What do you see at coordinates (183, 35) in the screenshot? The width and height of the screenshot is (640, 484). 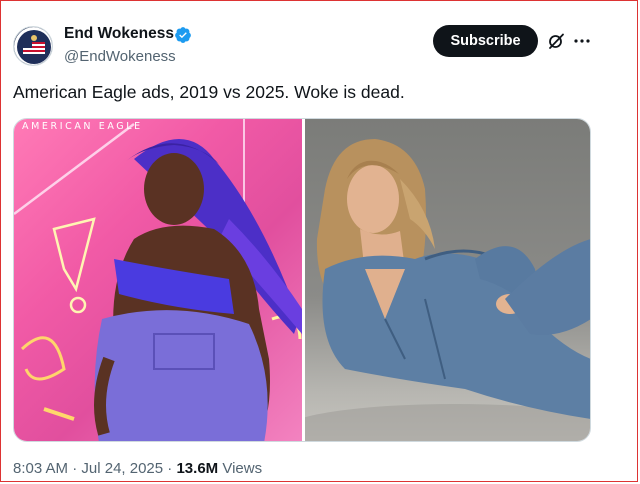 I see `verified-badge-icon` at bounding box center [183, 35].